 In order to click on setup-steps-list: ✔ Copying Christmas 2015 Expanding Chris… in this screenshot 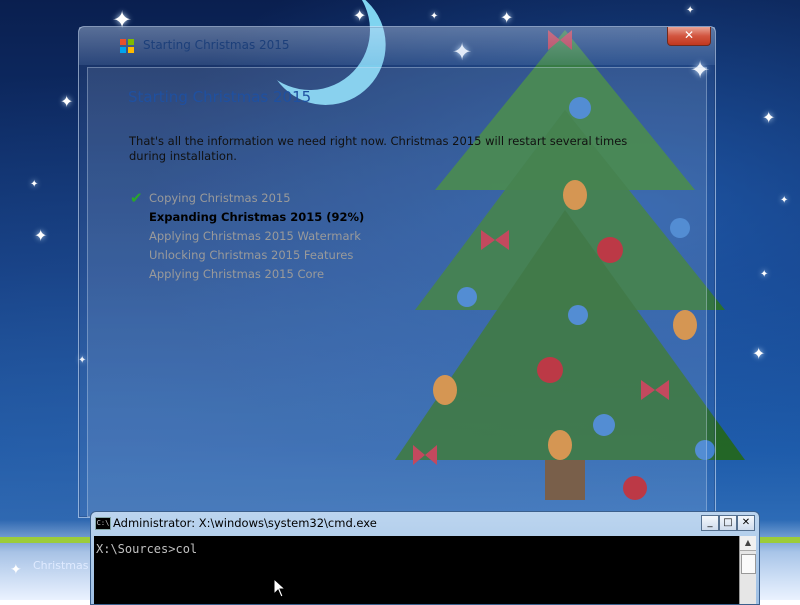, I will do `click(247, 236)`.